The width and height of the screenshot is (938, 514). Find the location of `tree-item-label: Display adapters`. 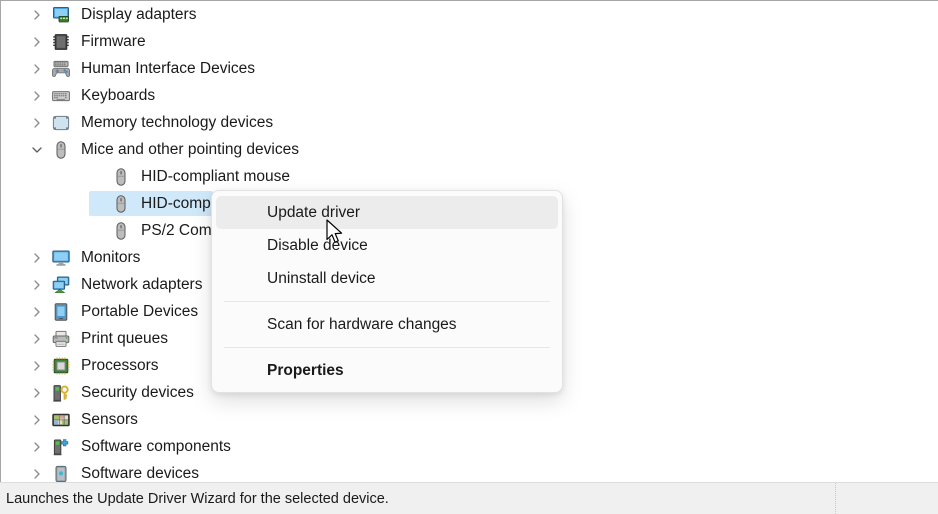

tree-item-label: Display adapters is located at coordinates (139, 14).